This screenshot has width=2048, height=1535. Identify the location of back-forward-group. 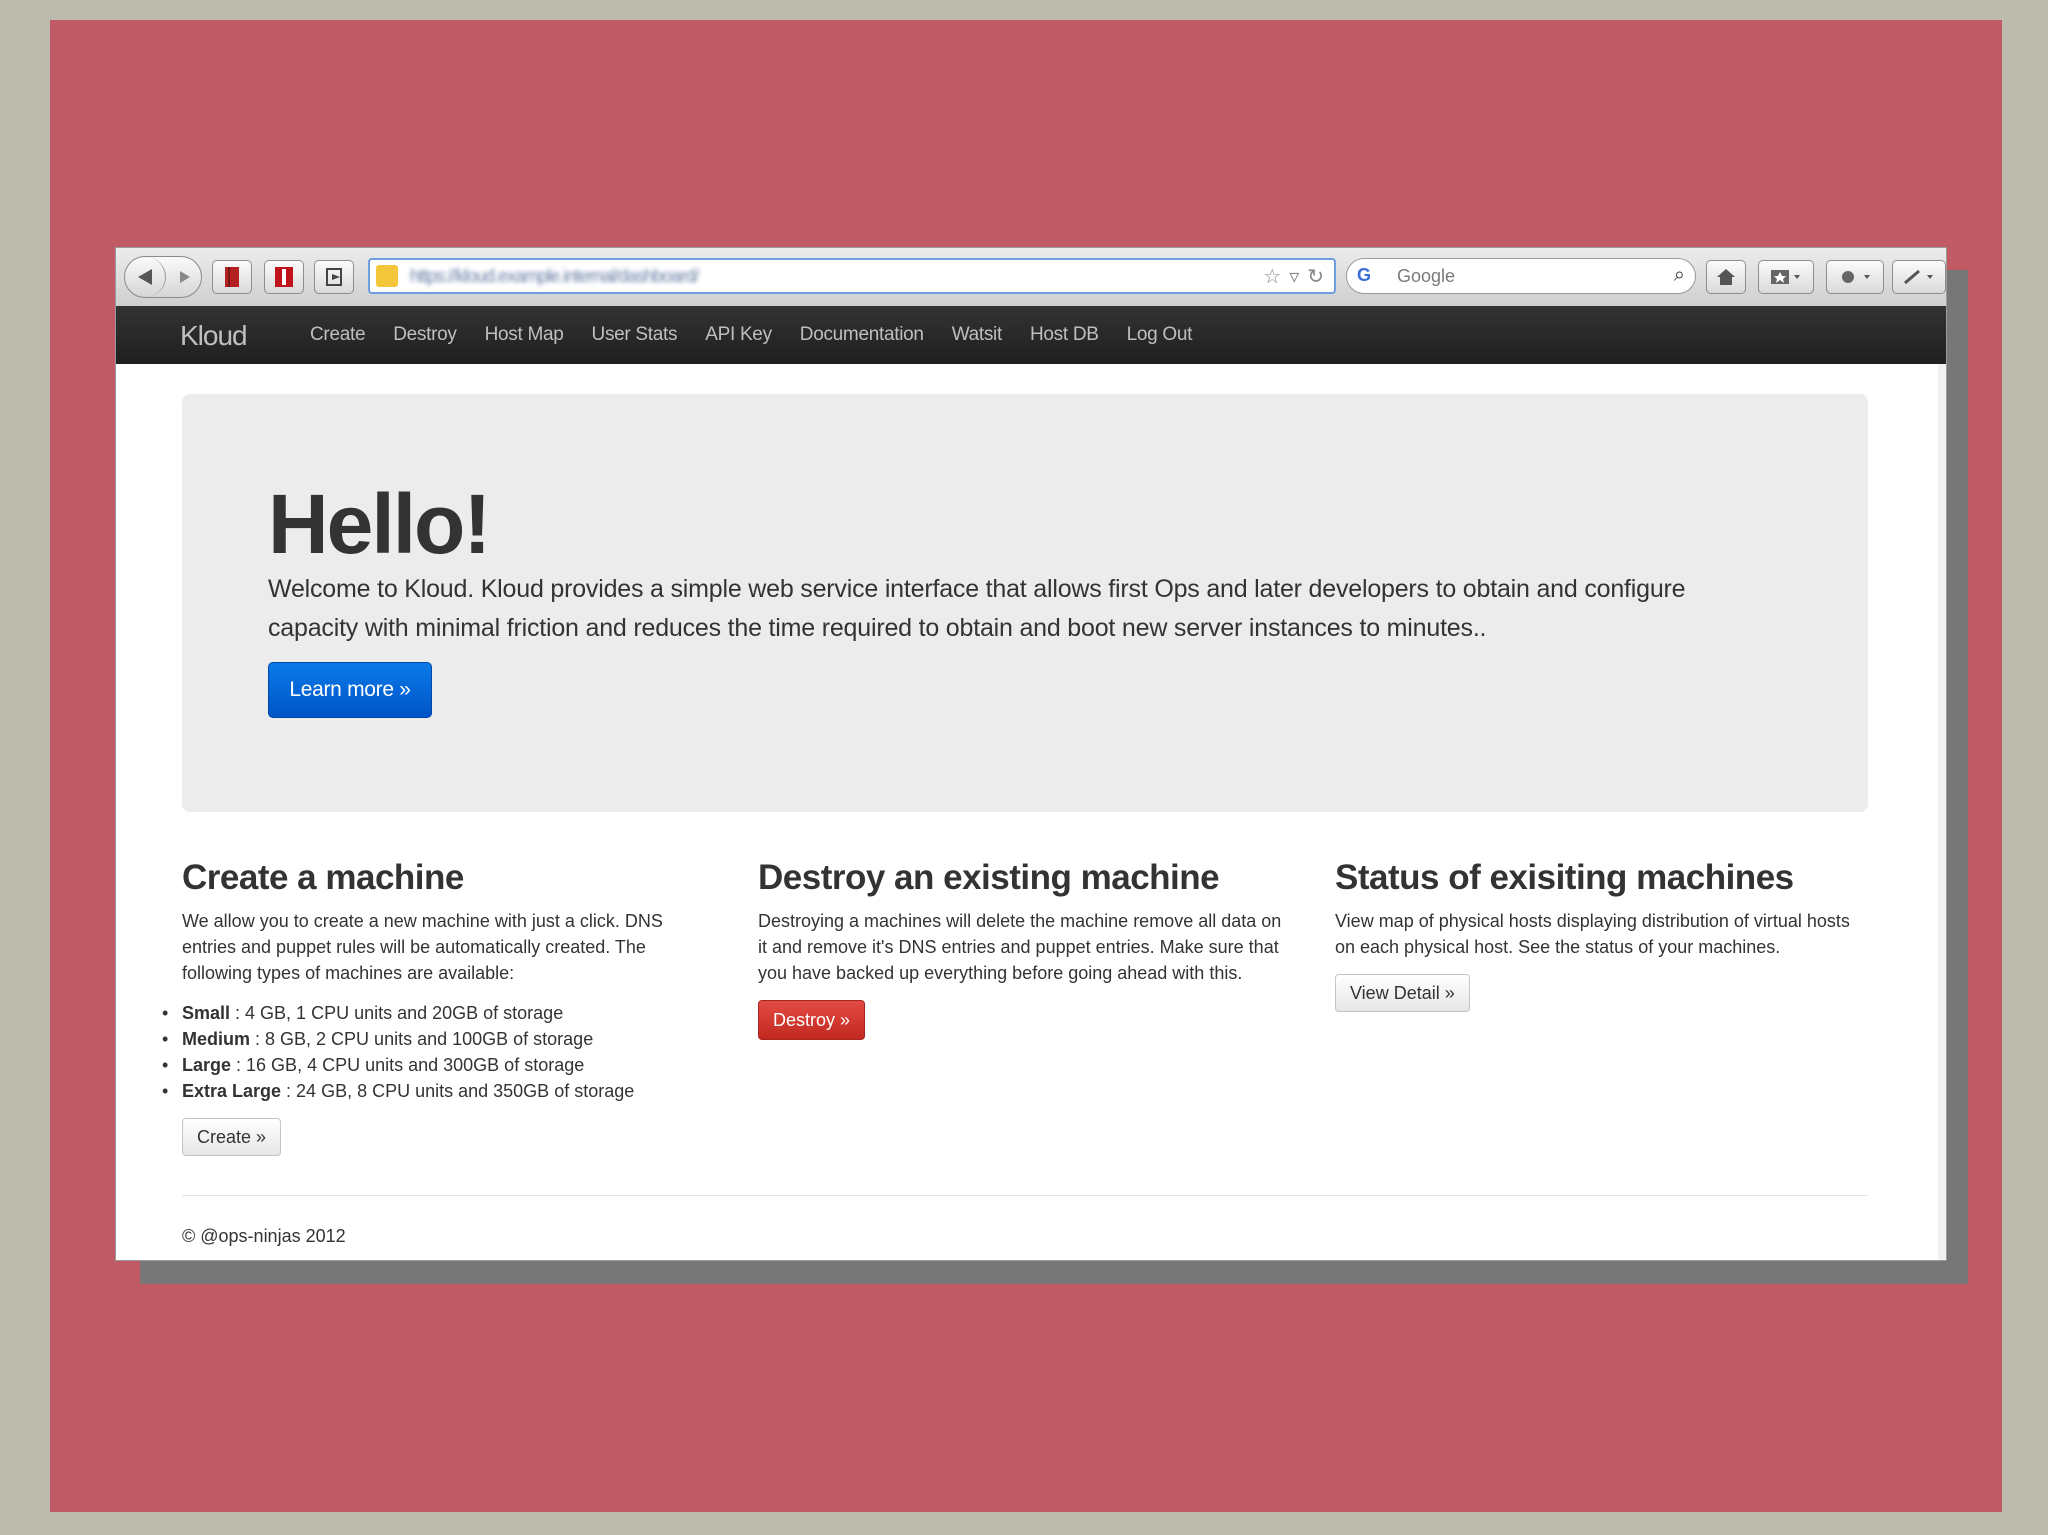
(163, 277).